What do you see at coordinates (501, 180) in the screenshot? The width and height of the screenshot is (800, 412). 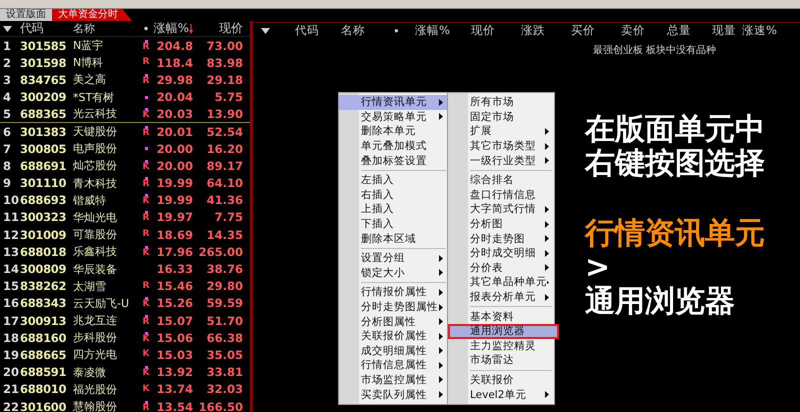 I see `menu-item: 综合排名` at bounding box center [501, 180].